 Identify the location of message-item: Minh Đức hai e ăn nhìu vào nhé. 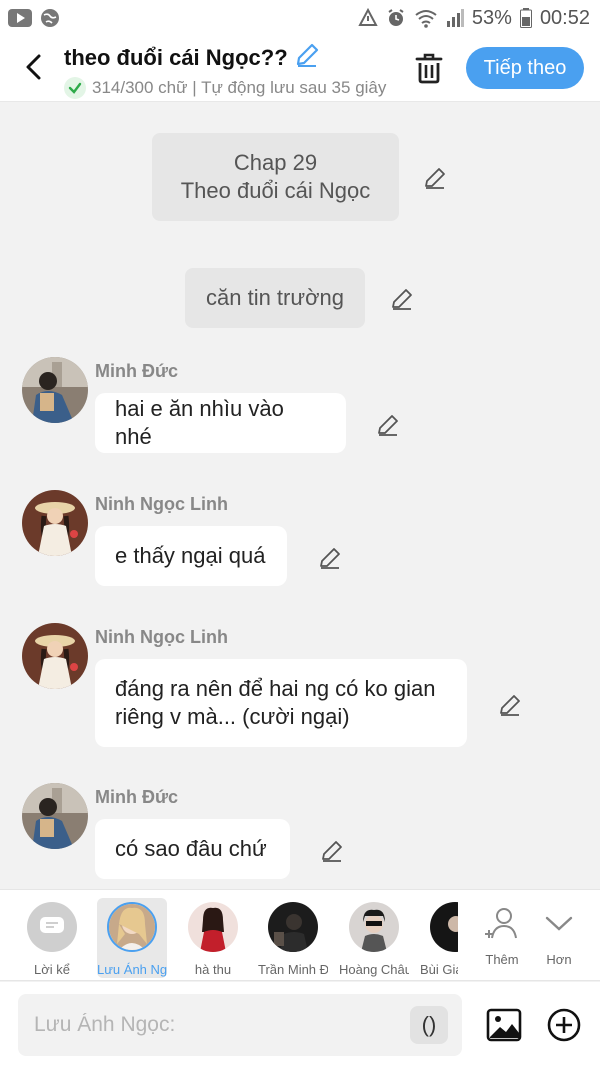
(300, 412).